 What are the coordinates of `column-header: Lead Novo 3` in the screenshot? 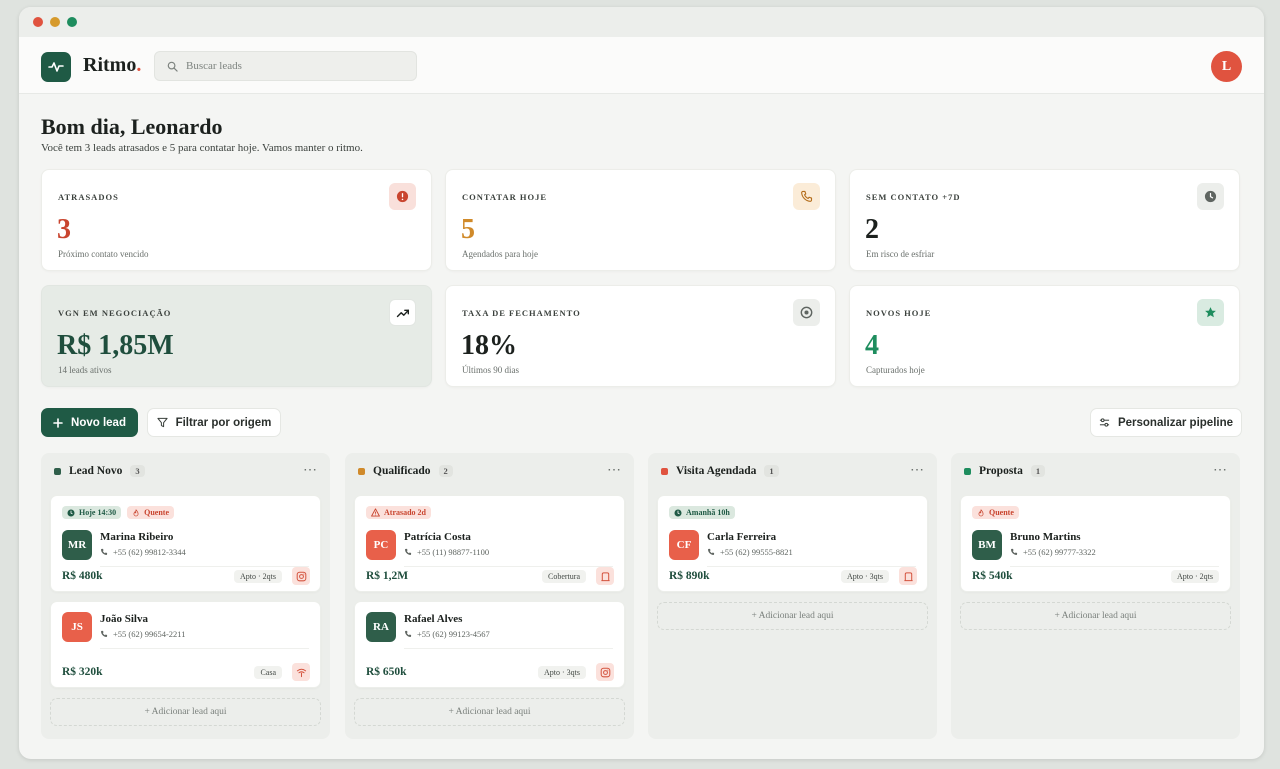 It's located at (99, 471).